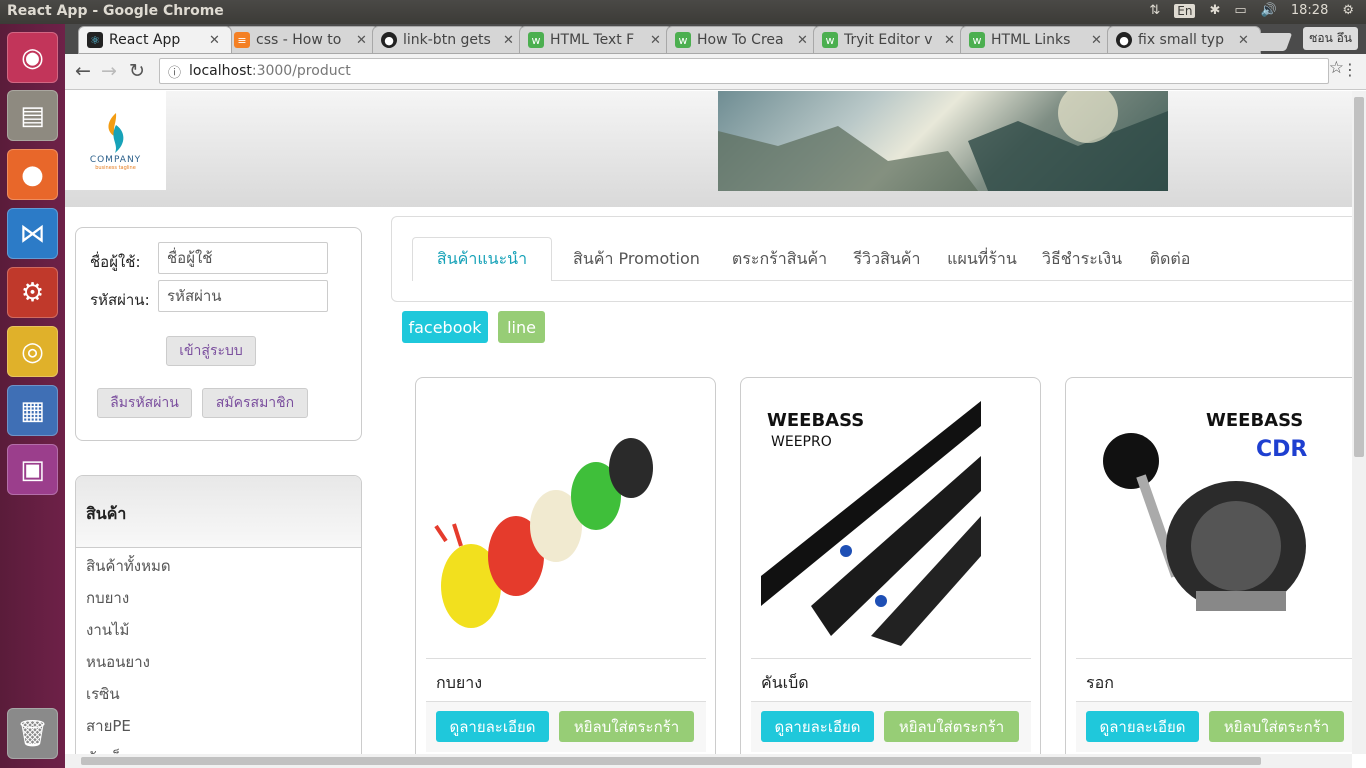 This screenshot has width=1366, height=768. What do you see at coordinates (1214, 521) in the screenshot?
I see `product-image-reel: WEEBASS CDR` at bounding box center [1214, 521].